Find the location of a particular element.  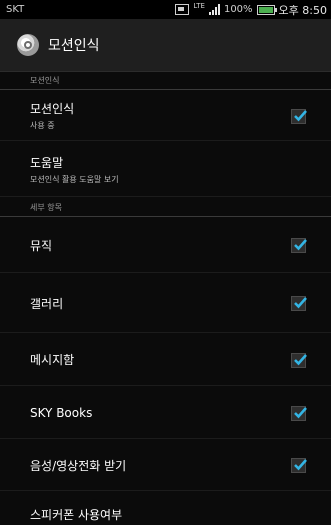

screenshot-icon is located at coordinates (182, 9).